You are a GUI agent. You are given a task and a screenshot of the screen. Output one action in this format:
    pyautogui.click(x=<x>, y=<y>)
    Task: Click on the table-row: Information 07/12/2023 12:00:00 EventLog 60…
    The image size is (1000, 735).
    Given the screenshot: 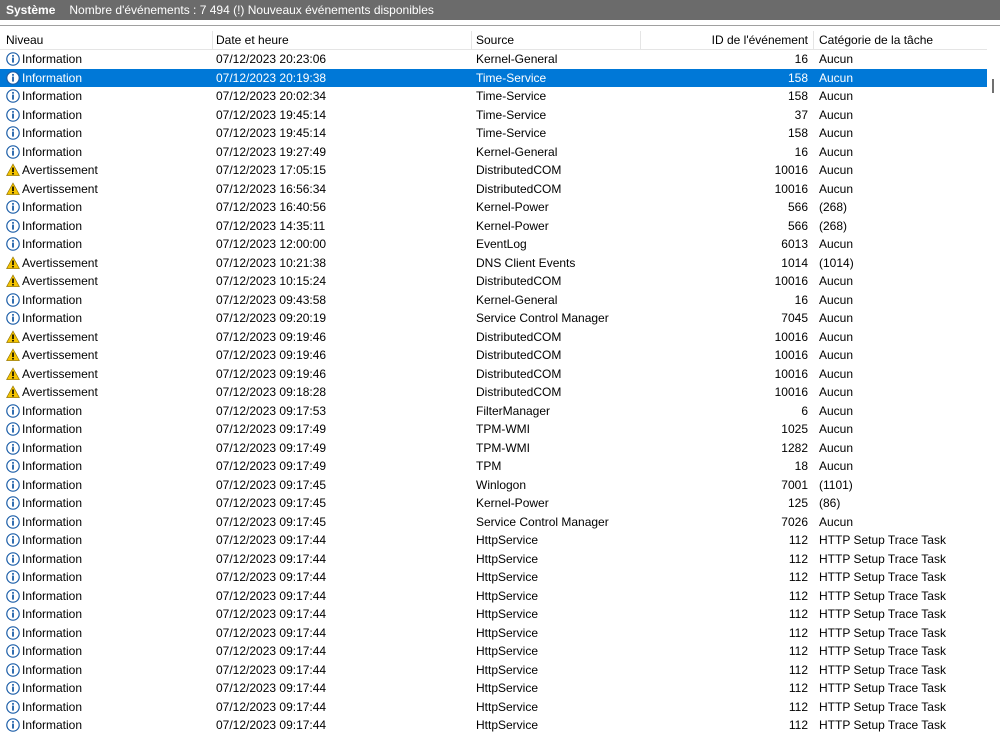 What is the action you would take?
    pyautogui.click(x=493, y=244)
    